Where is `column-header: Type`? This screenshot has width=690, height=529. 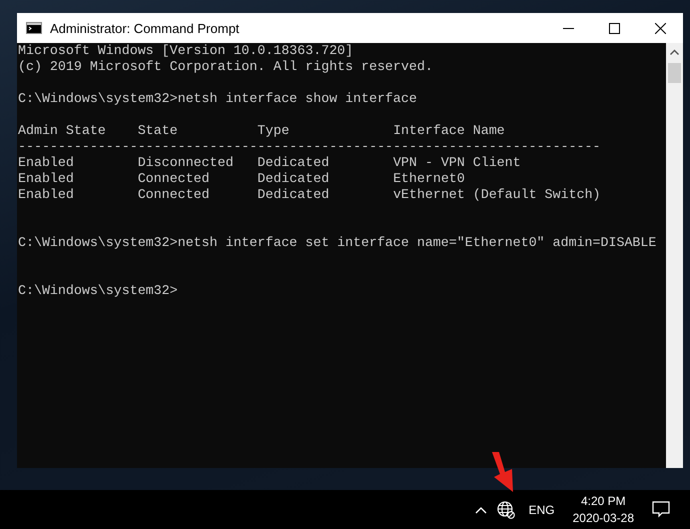
column-header: Type is located at coordinates (273, 130).